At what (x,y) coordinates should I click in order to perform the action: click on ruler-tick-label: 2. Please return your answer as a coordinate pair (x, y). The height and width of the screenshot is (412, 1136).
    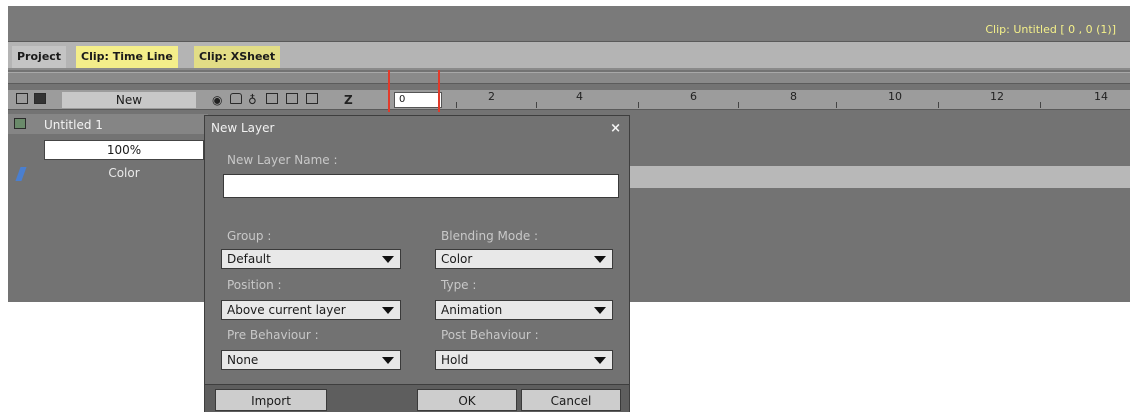
    Looking at the image, I should click on (491, 96).